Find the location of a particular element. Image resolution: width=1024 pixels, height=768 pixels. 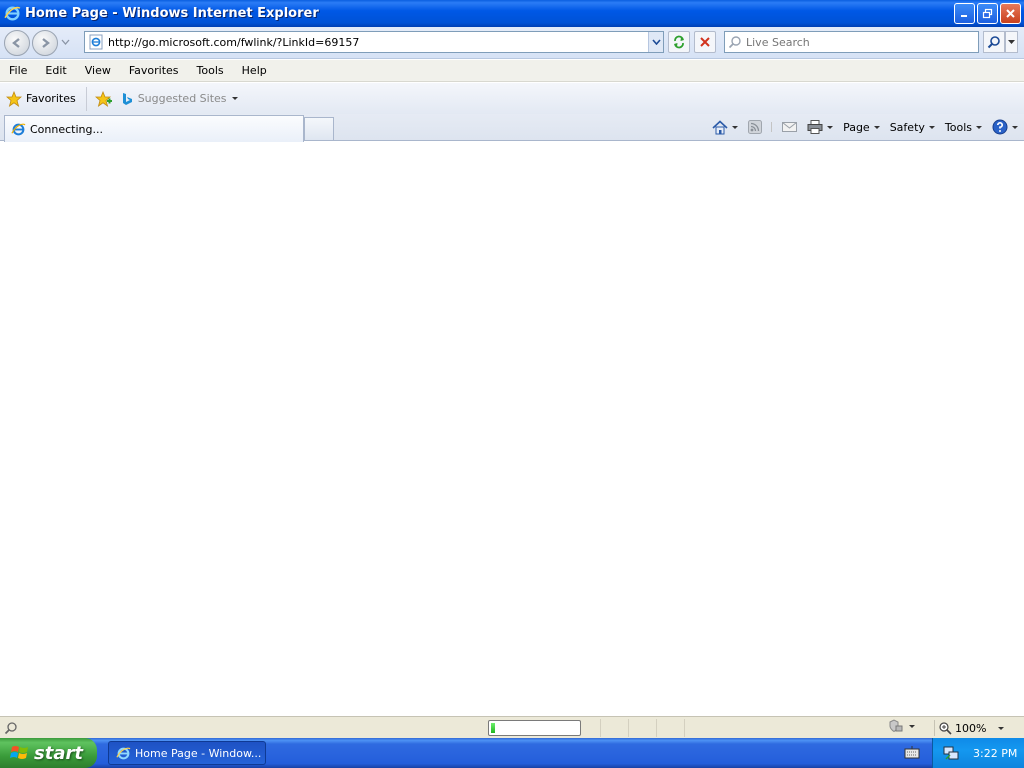

shield-icon is located at coordinates (896, 726).